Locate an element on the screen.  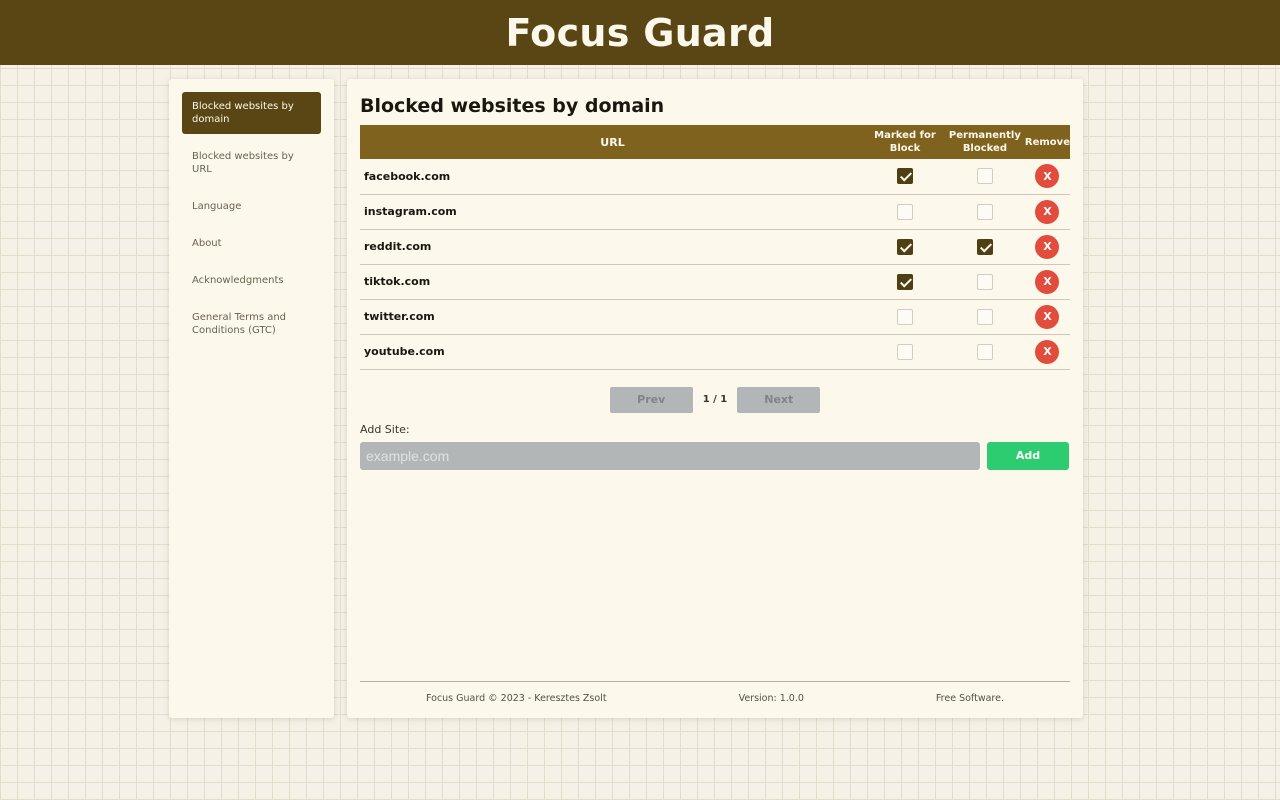
table-row: youtube.com X is located at coordinates (715, 351).